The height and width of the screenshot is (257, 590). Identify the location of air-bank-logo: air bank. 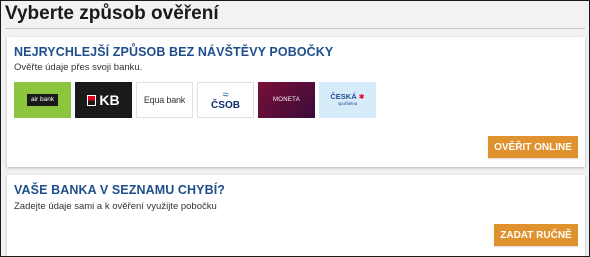
(42, 100).